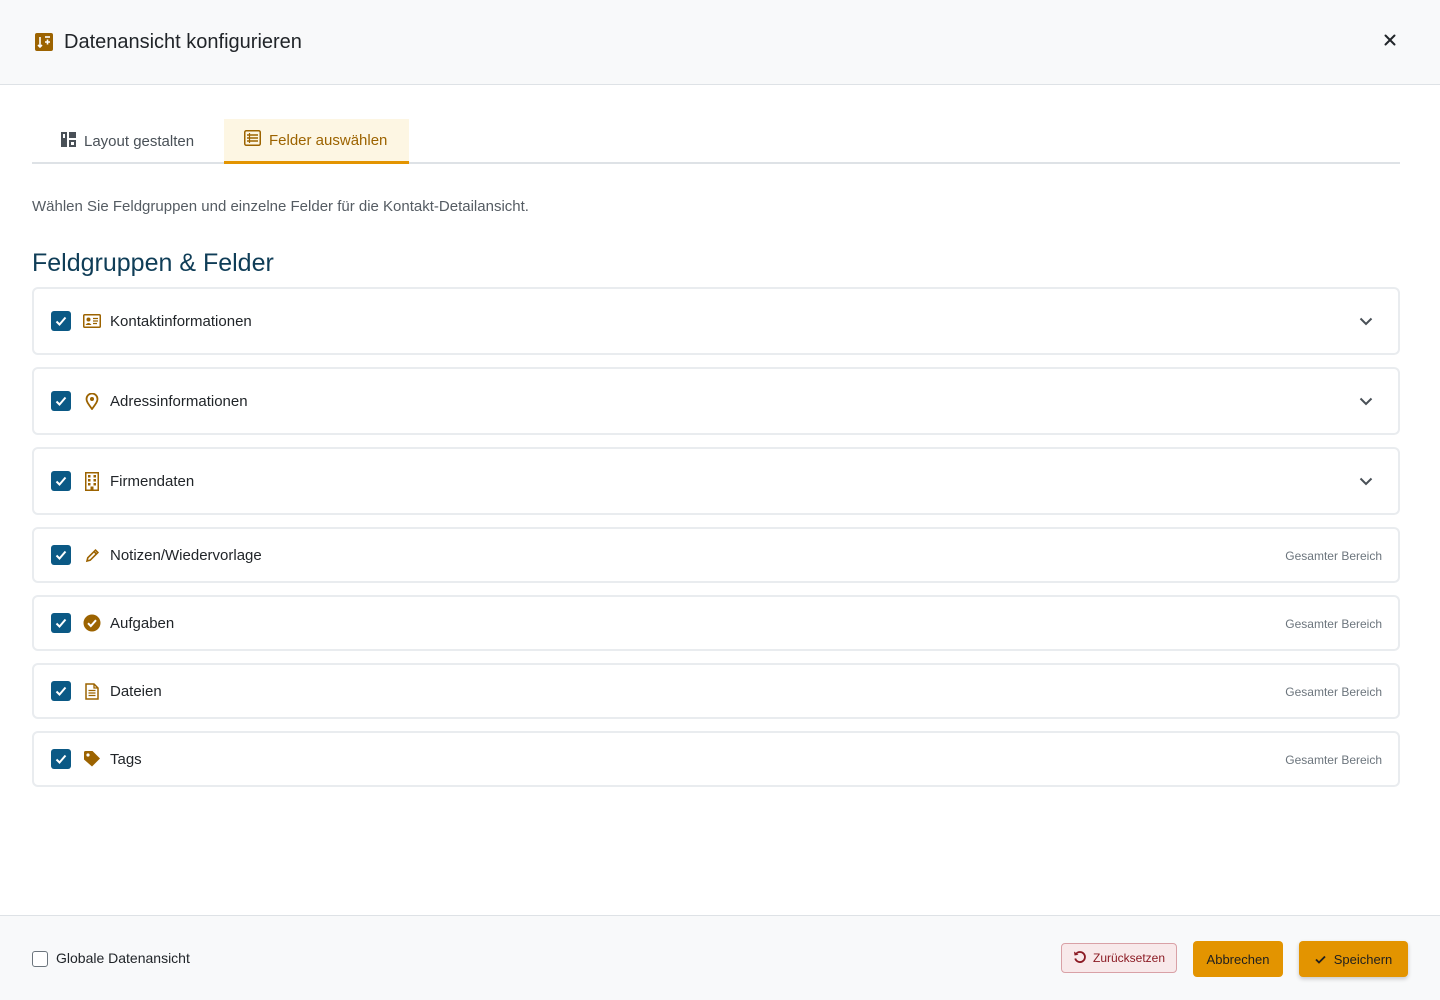 The image size is (1440, 1000). Describe the element at coordinates (92, 481) in the screenshot. I see `building-icon` at that location.